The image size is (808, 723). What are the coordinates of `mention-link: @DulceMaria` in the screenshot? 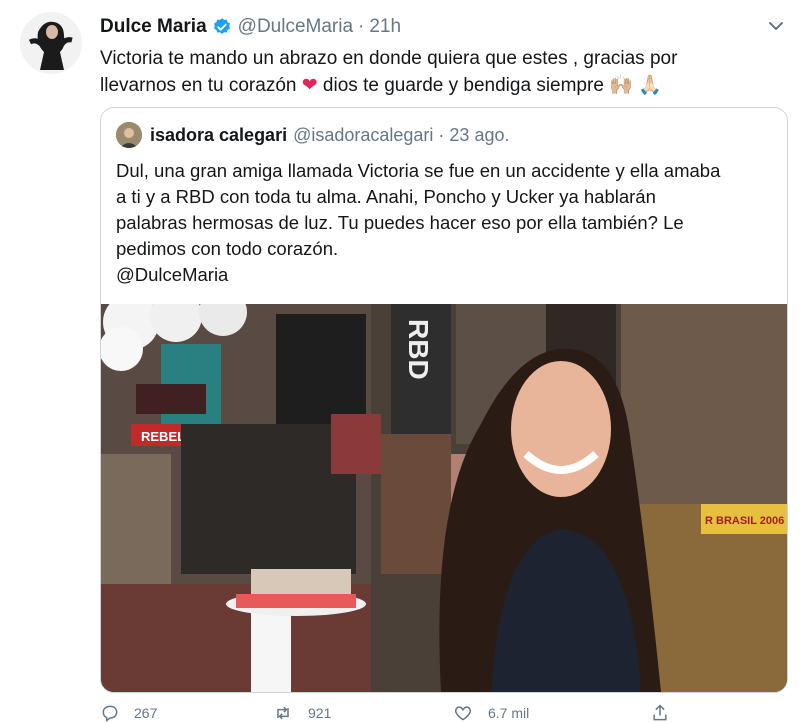 It's located at (443, 275).